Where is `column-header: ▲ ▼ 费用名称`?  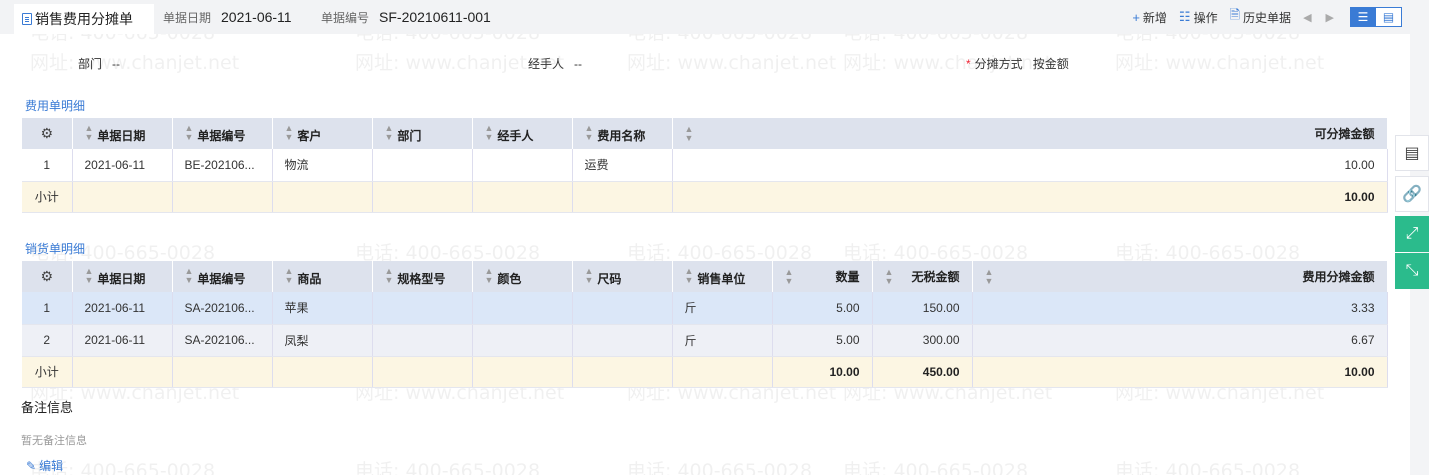
column-header: ▲ ▼ 费用名称 is located at coordinates (622, 133).